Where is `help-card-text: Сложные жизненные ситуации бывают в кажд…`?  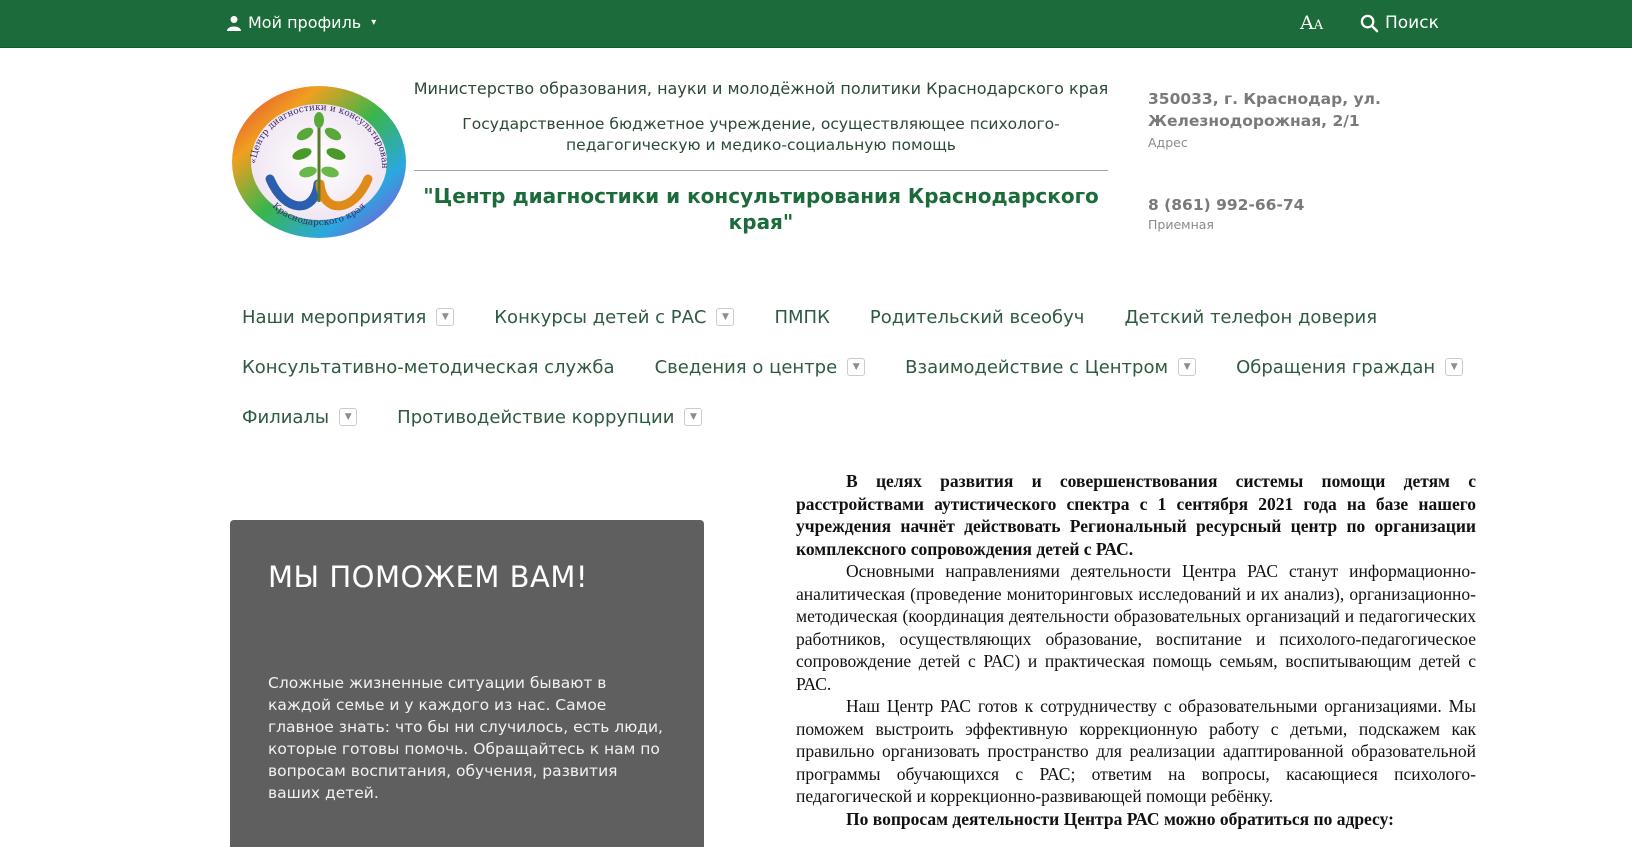
help-card-text: Сложные жизненные ситуации бывают в кажд… is located at coordinates (465, 738).